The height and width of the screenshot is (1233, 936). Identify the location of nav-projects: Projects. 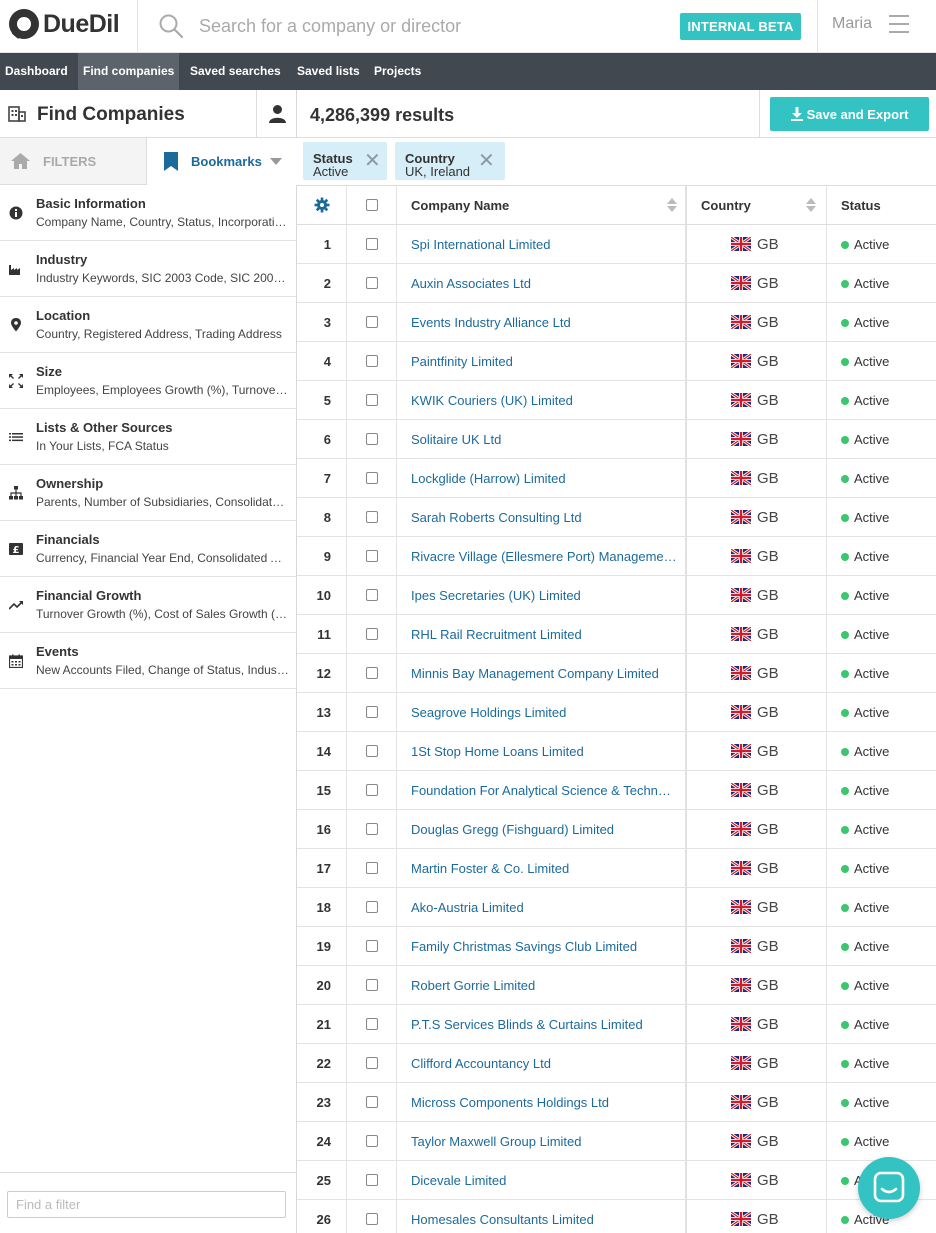
(397, 71).